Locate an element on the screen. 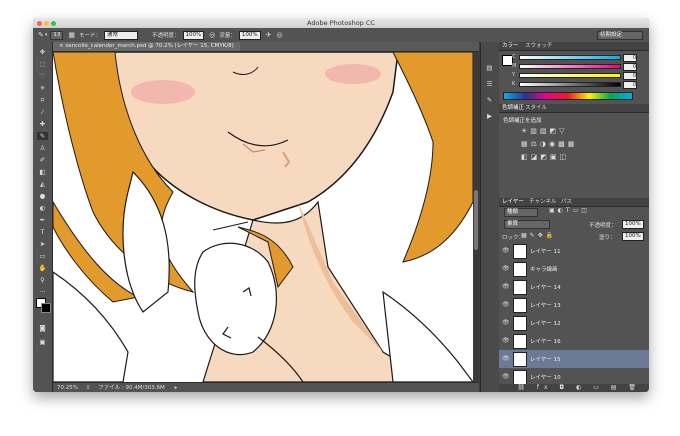 This screenshot has width=680, height=436. eraser-tool-icon: ◧ is located at coordinates (42, 172).